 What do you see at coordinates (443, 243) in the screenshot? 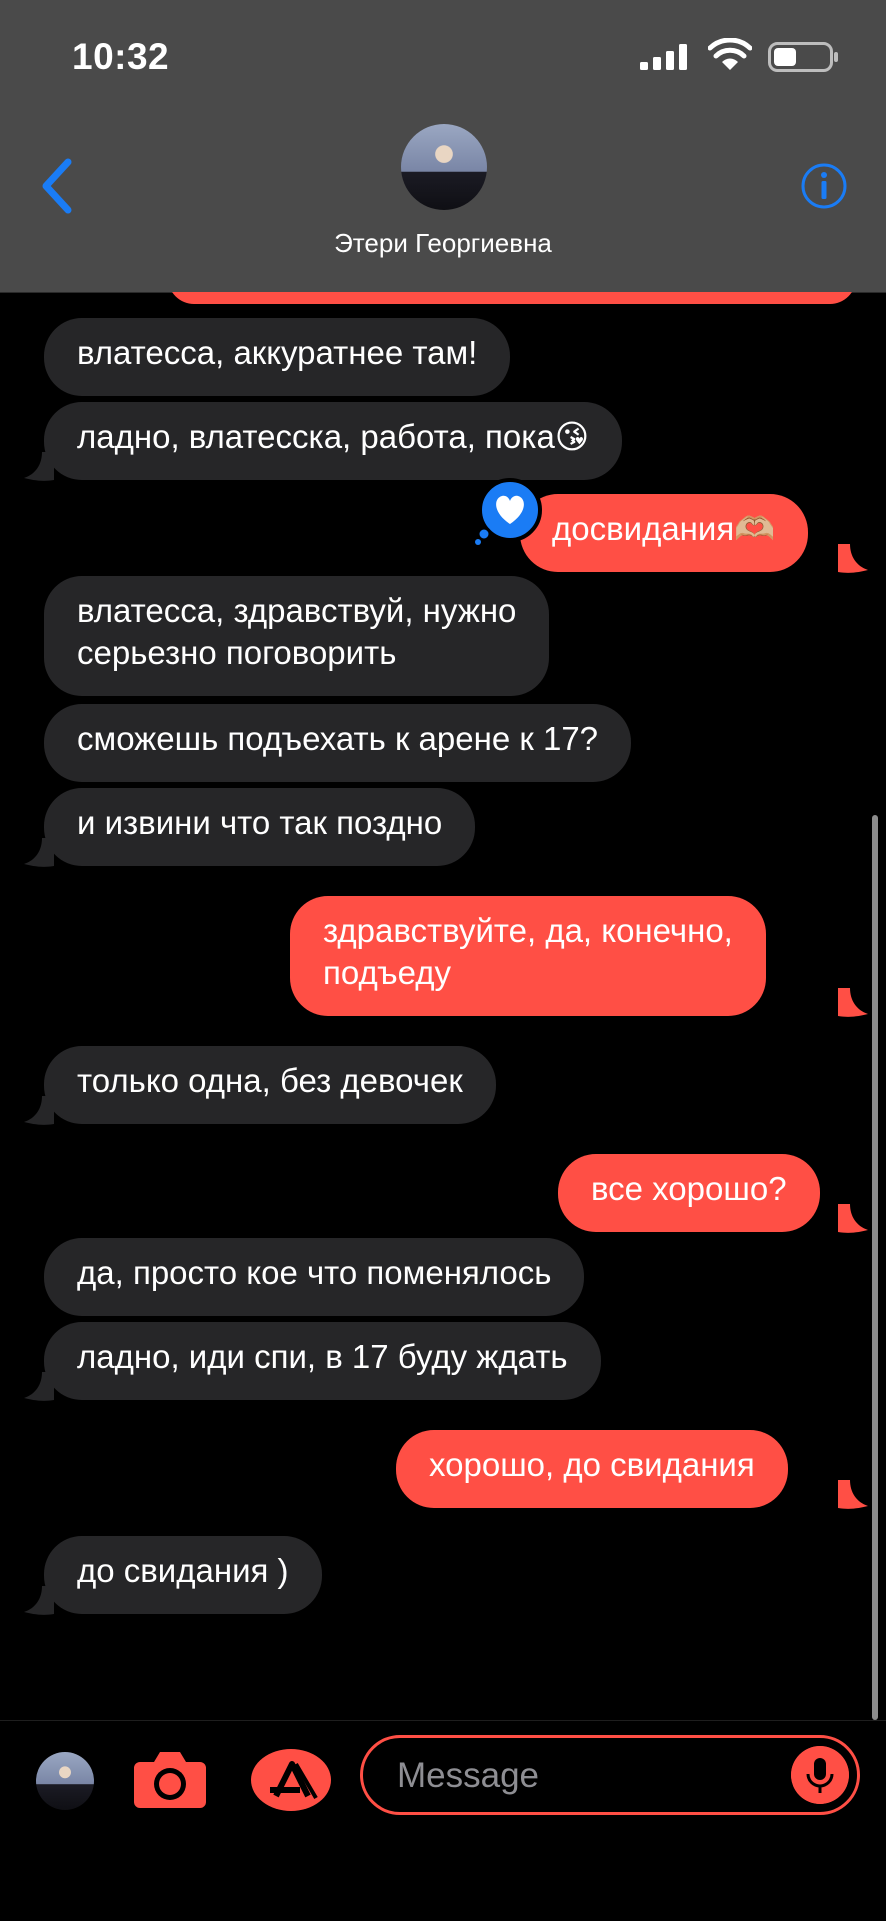
I see `contact-name: Этери Георгиевна` at bounding box center [443, 243].